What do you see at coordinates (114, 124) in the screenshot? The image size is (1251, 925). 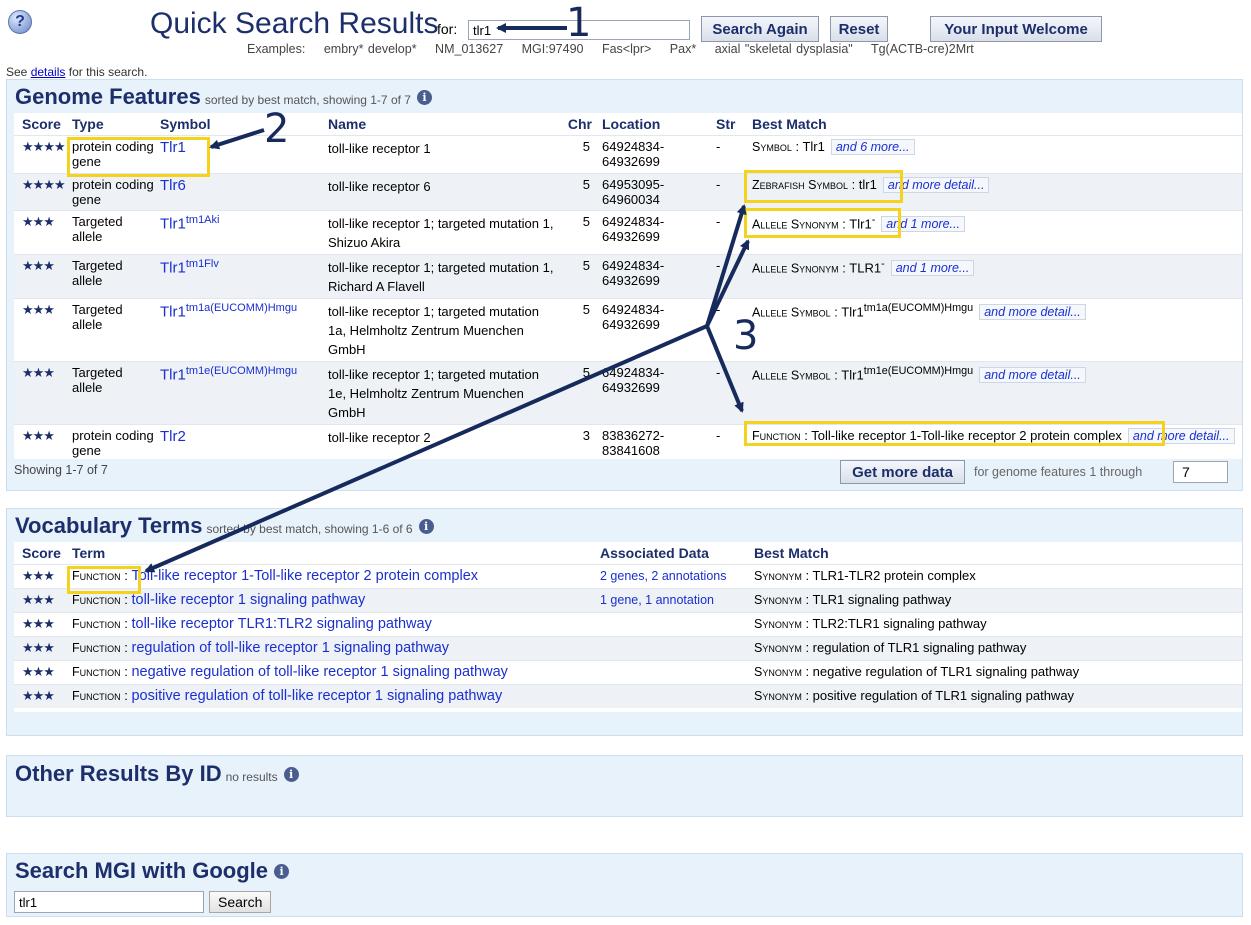 I see `col-type: Type` at bounding box center [114, 124].